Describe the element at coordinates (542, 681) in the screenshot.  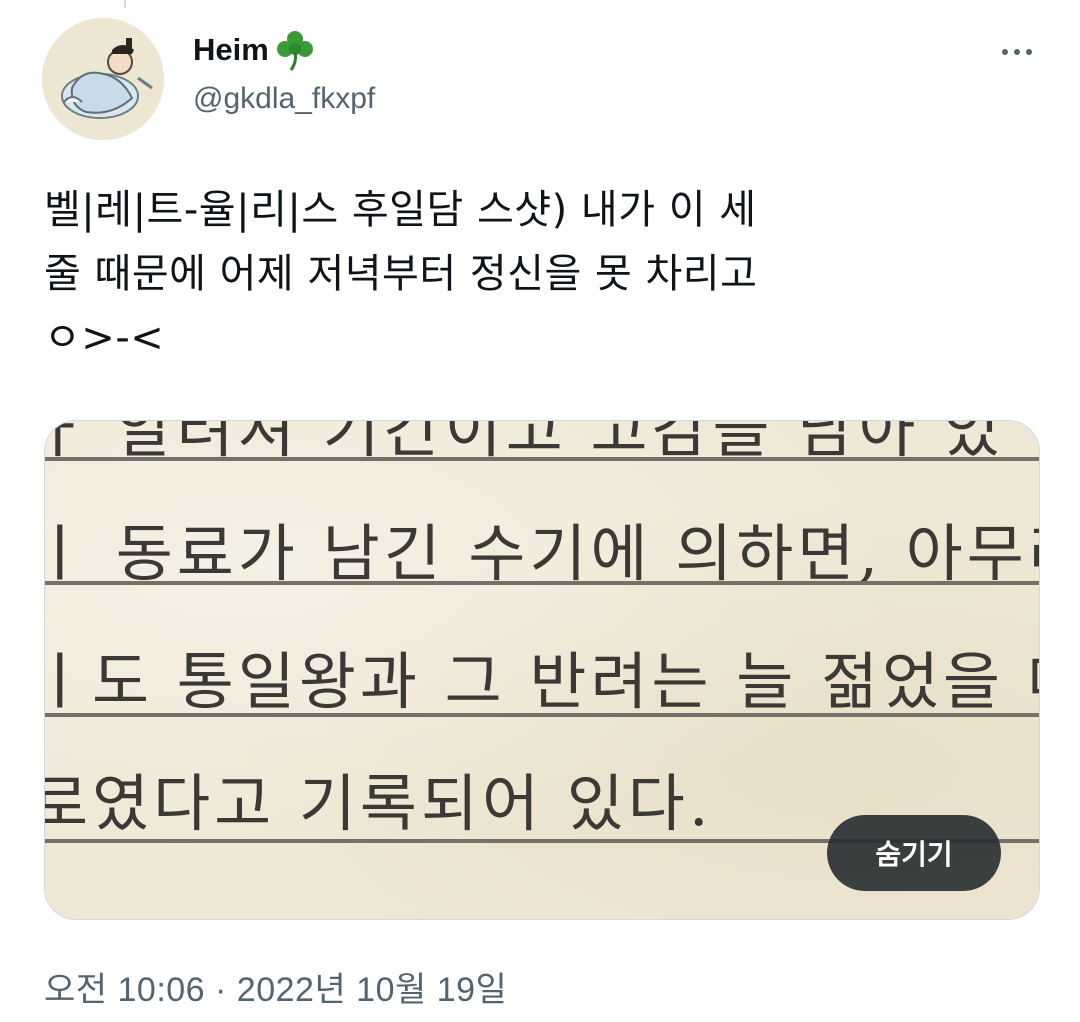
I see `image-text-line: ㅣ도 통일왕과 그 반려는 늘 젊었을 때` at that location.